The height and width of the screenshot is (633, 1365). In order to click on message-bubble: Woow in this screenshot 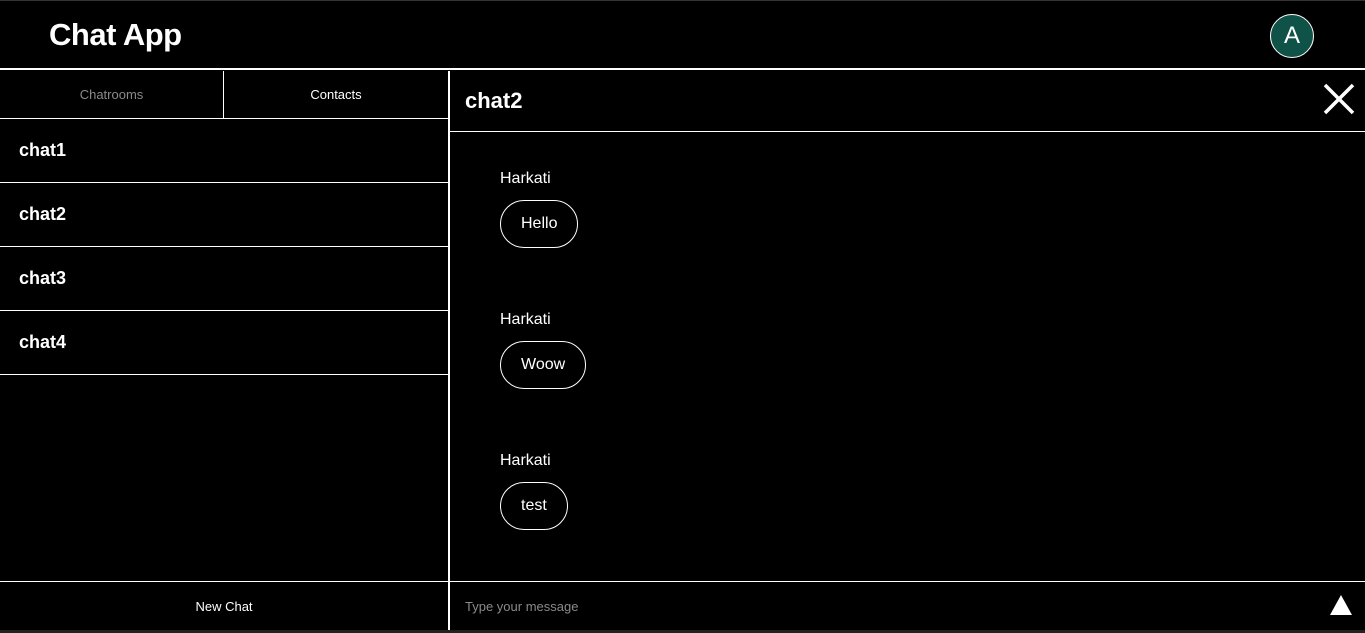, I will do `click(543, 365)`.